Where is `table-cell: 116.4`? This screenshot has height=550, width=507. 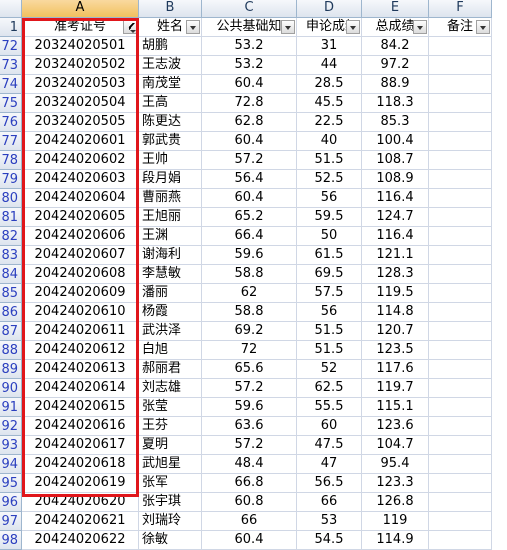
table-cell: 116.4 is located at coordinates (395, 198).